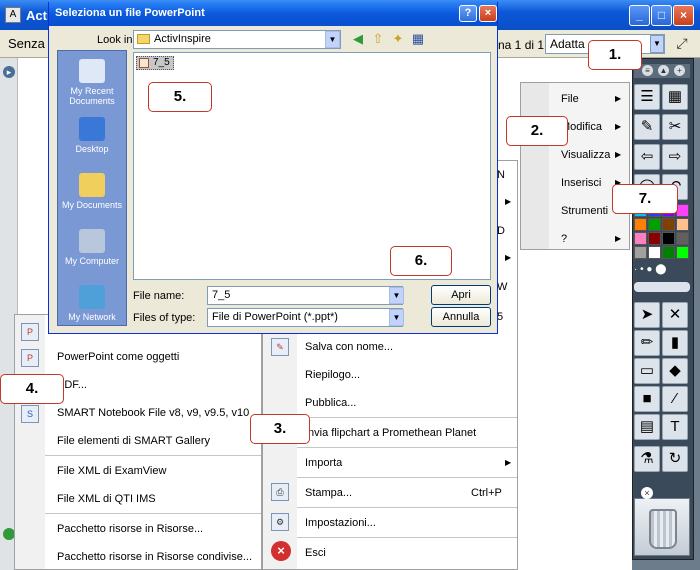  I want to click on toolbox-header: ≡ ▲ +, so click(662, 71).